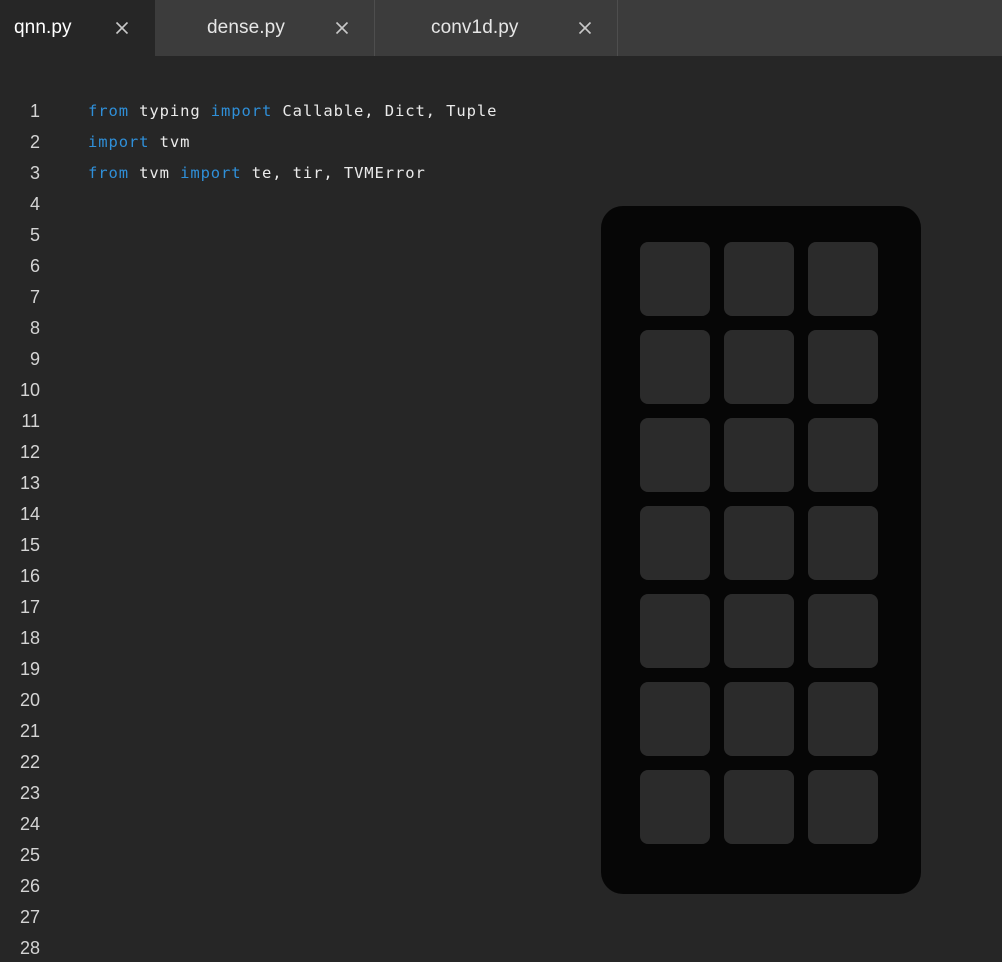 The image size is (1002, 962). I want to click on line-number: 11, so click(30, 421).